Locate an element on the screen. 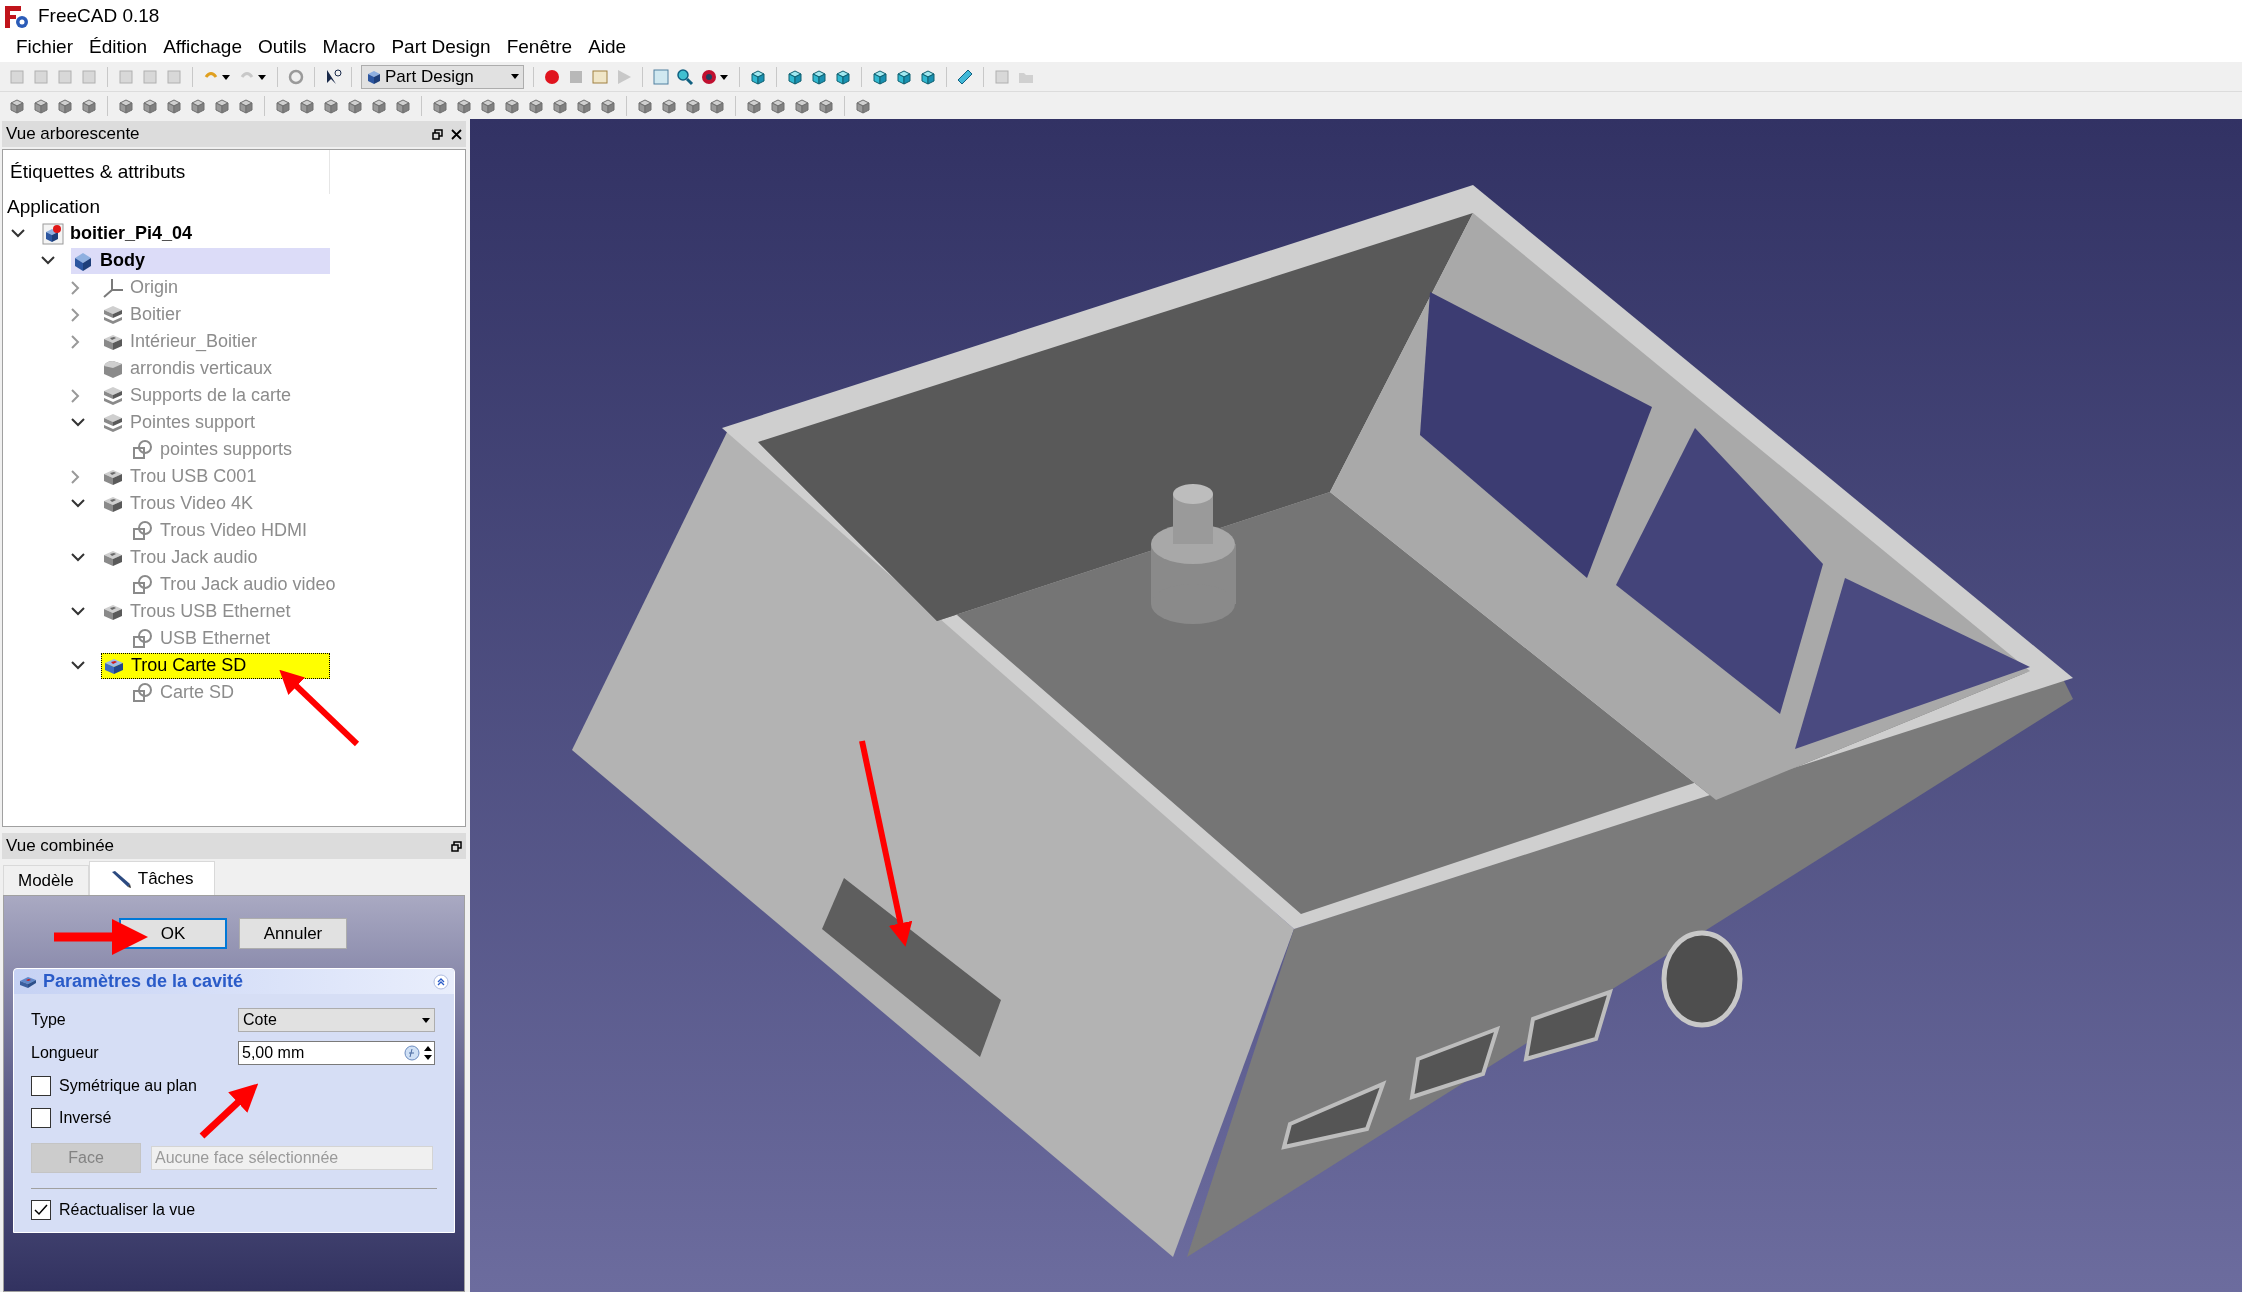  type-dropdown: Cote is located at coordinates (336, 1020).